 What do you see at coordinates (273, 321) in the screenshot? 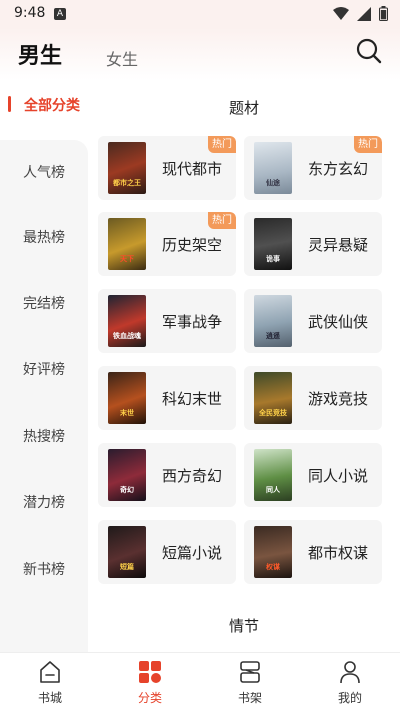
I see `book-cover: 逍遥` at bounding box center [273, 321].